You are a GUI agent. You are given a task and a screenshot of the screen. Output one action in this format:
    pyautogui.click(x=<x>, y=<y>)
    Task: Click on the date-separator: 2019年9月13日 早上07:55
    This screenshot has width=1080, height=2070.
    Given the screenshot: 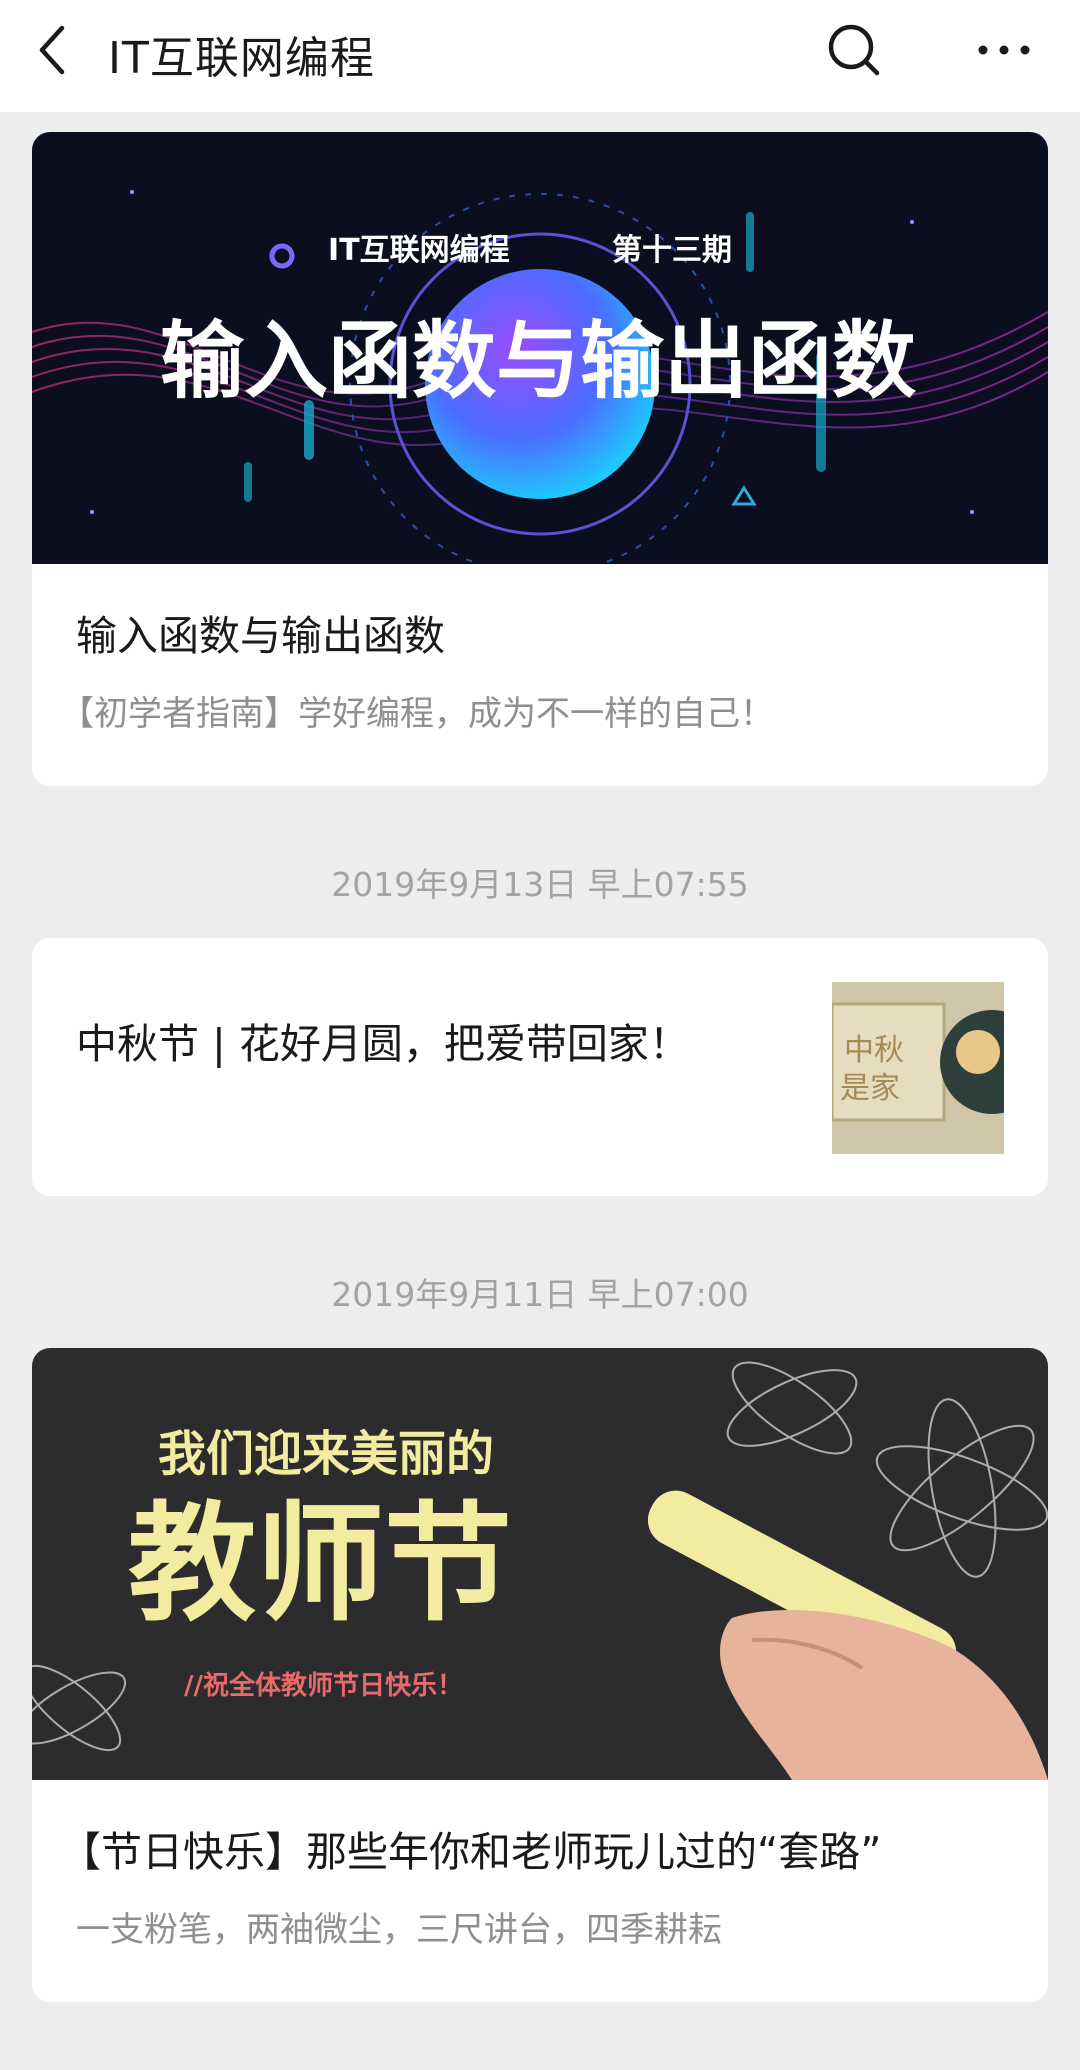 What is the action you would take?
    pyautogui.click(x=540, y=884)
    